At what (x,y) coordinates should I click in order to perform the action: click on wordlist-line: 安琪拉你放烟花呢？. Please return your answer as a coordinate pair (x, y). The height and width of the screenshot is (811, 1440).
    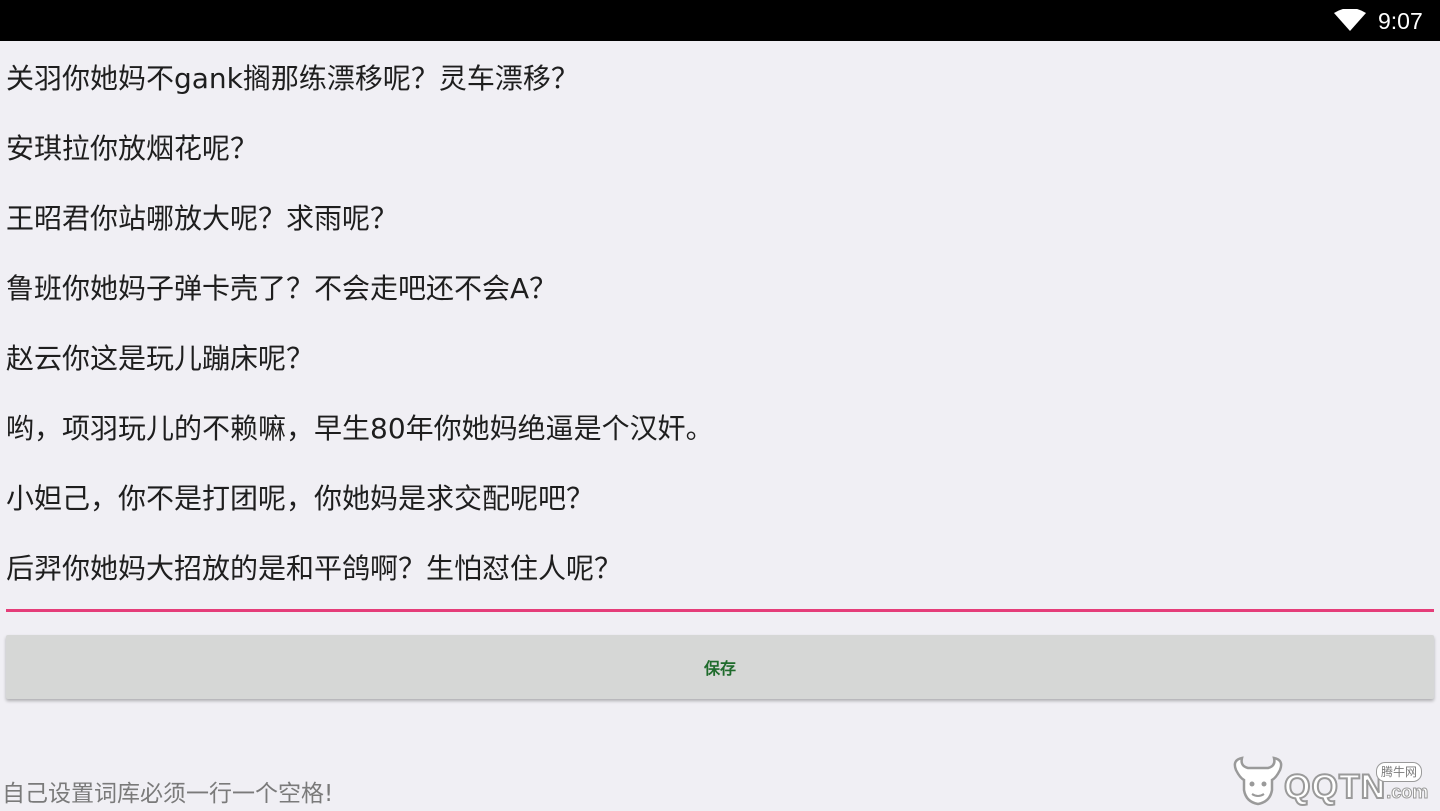
    Looking at the image, I should click on (720, 149).